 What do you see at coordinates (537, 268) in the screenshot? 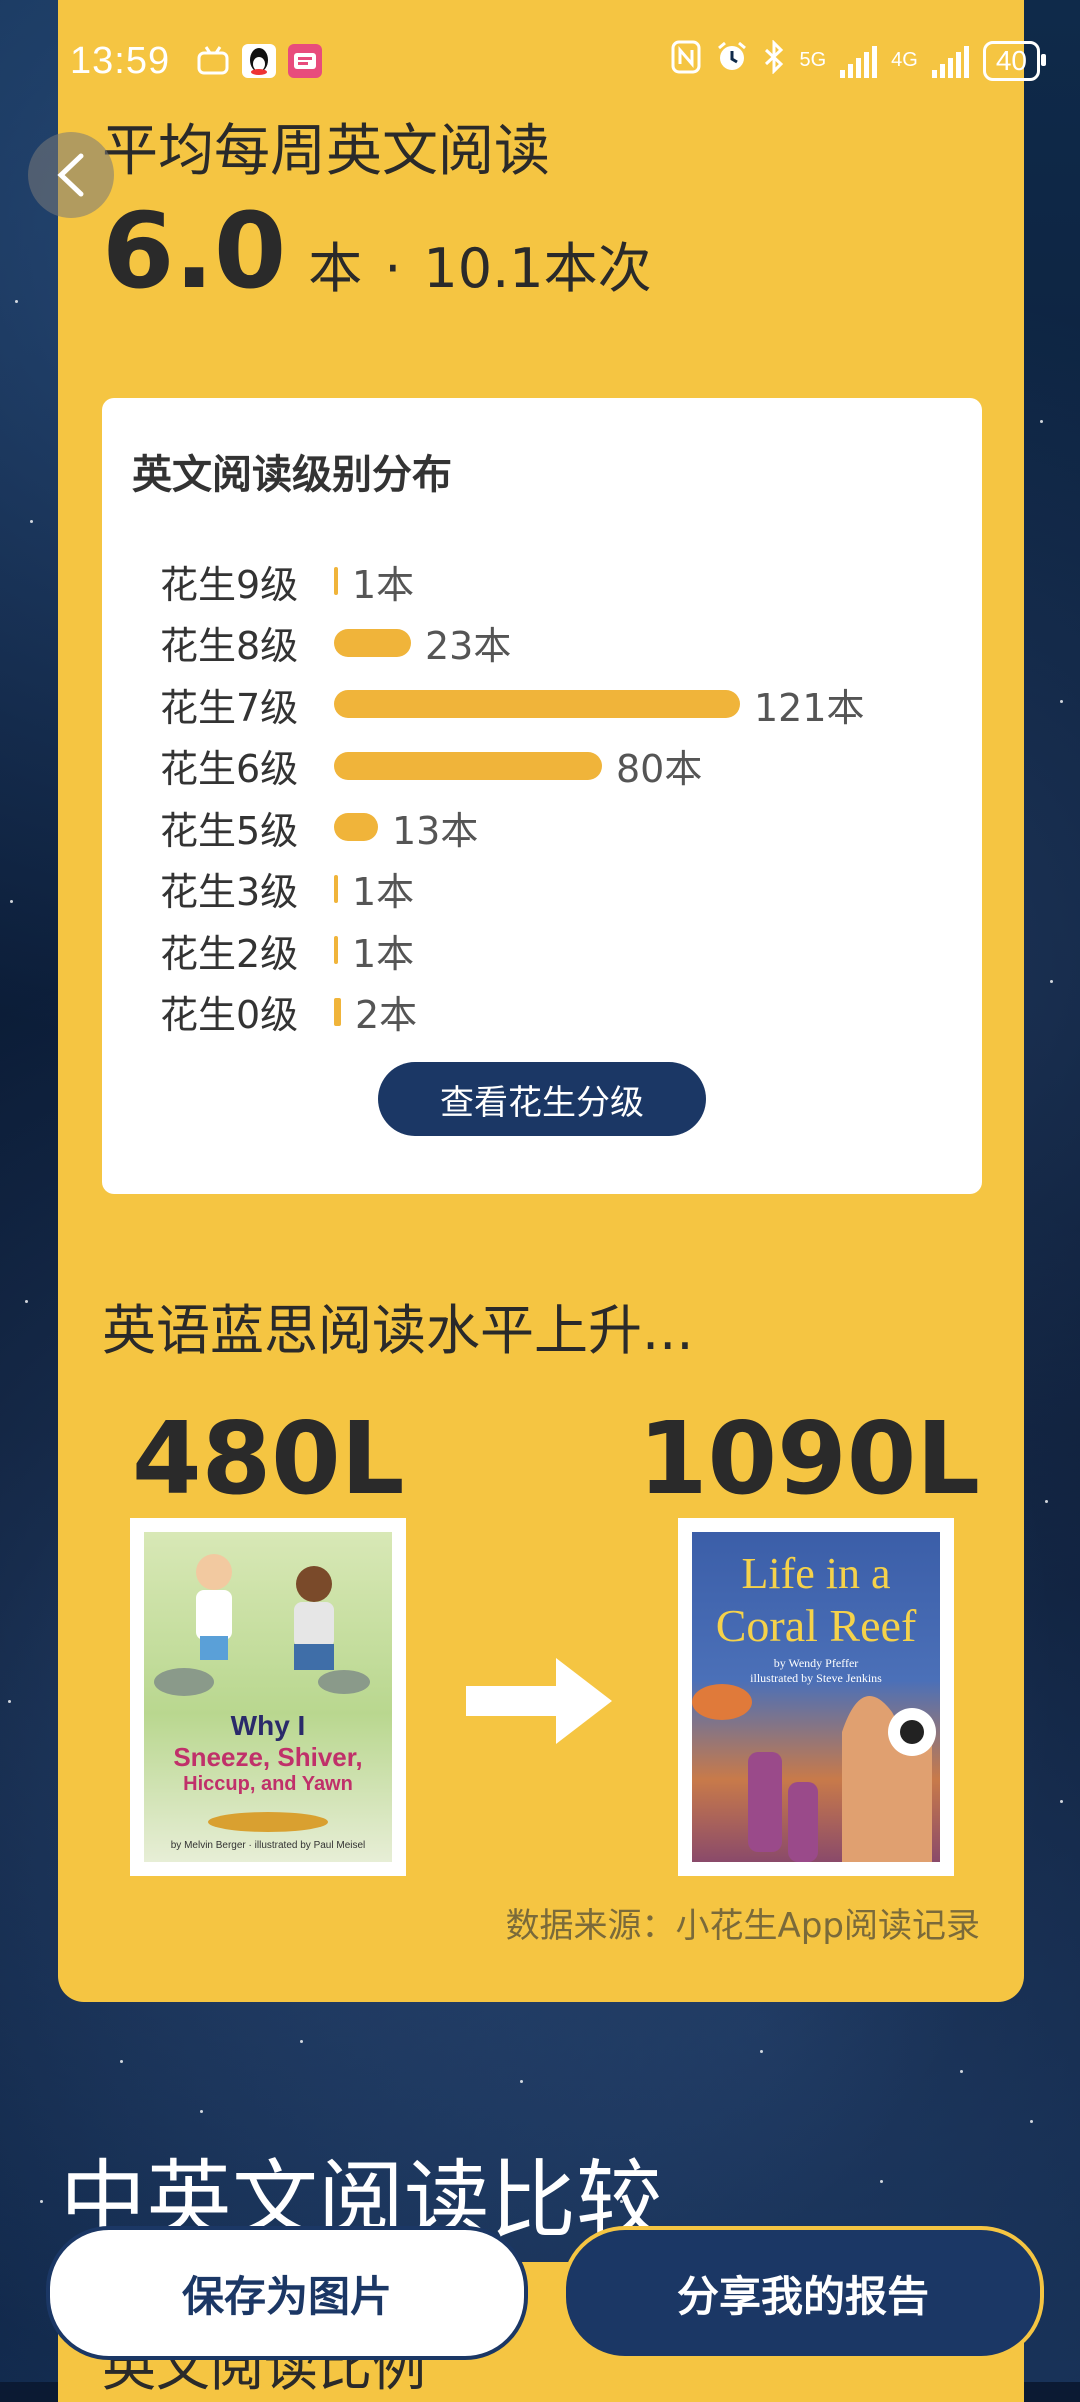
I see `reading-sessions-value: 10.1本次` at bounding box center [537, 268].